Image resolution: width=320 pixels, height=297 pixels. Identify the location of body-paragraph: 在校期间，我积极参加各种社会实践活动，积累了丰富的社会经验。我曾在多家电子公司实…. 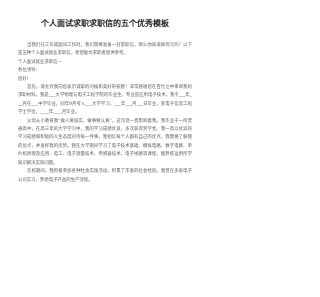
(105, 176).